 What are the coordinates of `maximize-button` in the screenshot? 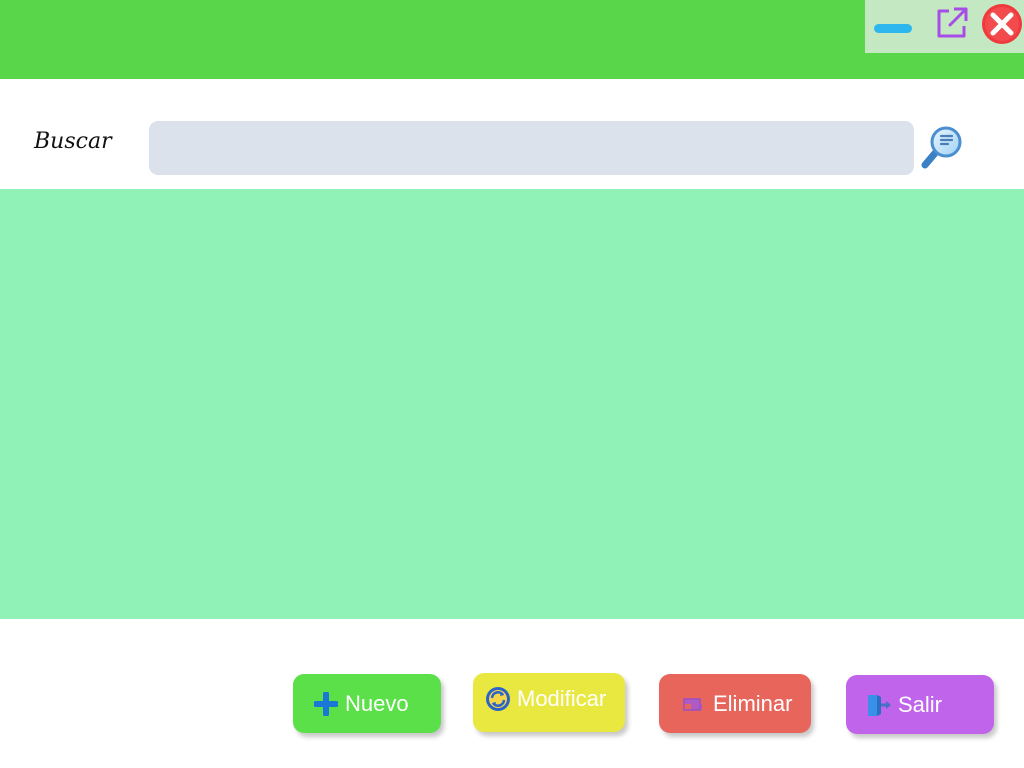 It's located at (952, 23).